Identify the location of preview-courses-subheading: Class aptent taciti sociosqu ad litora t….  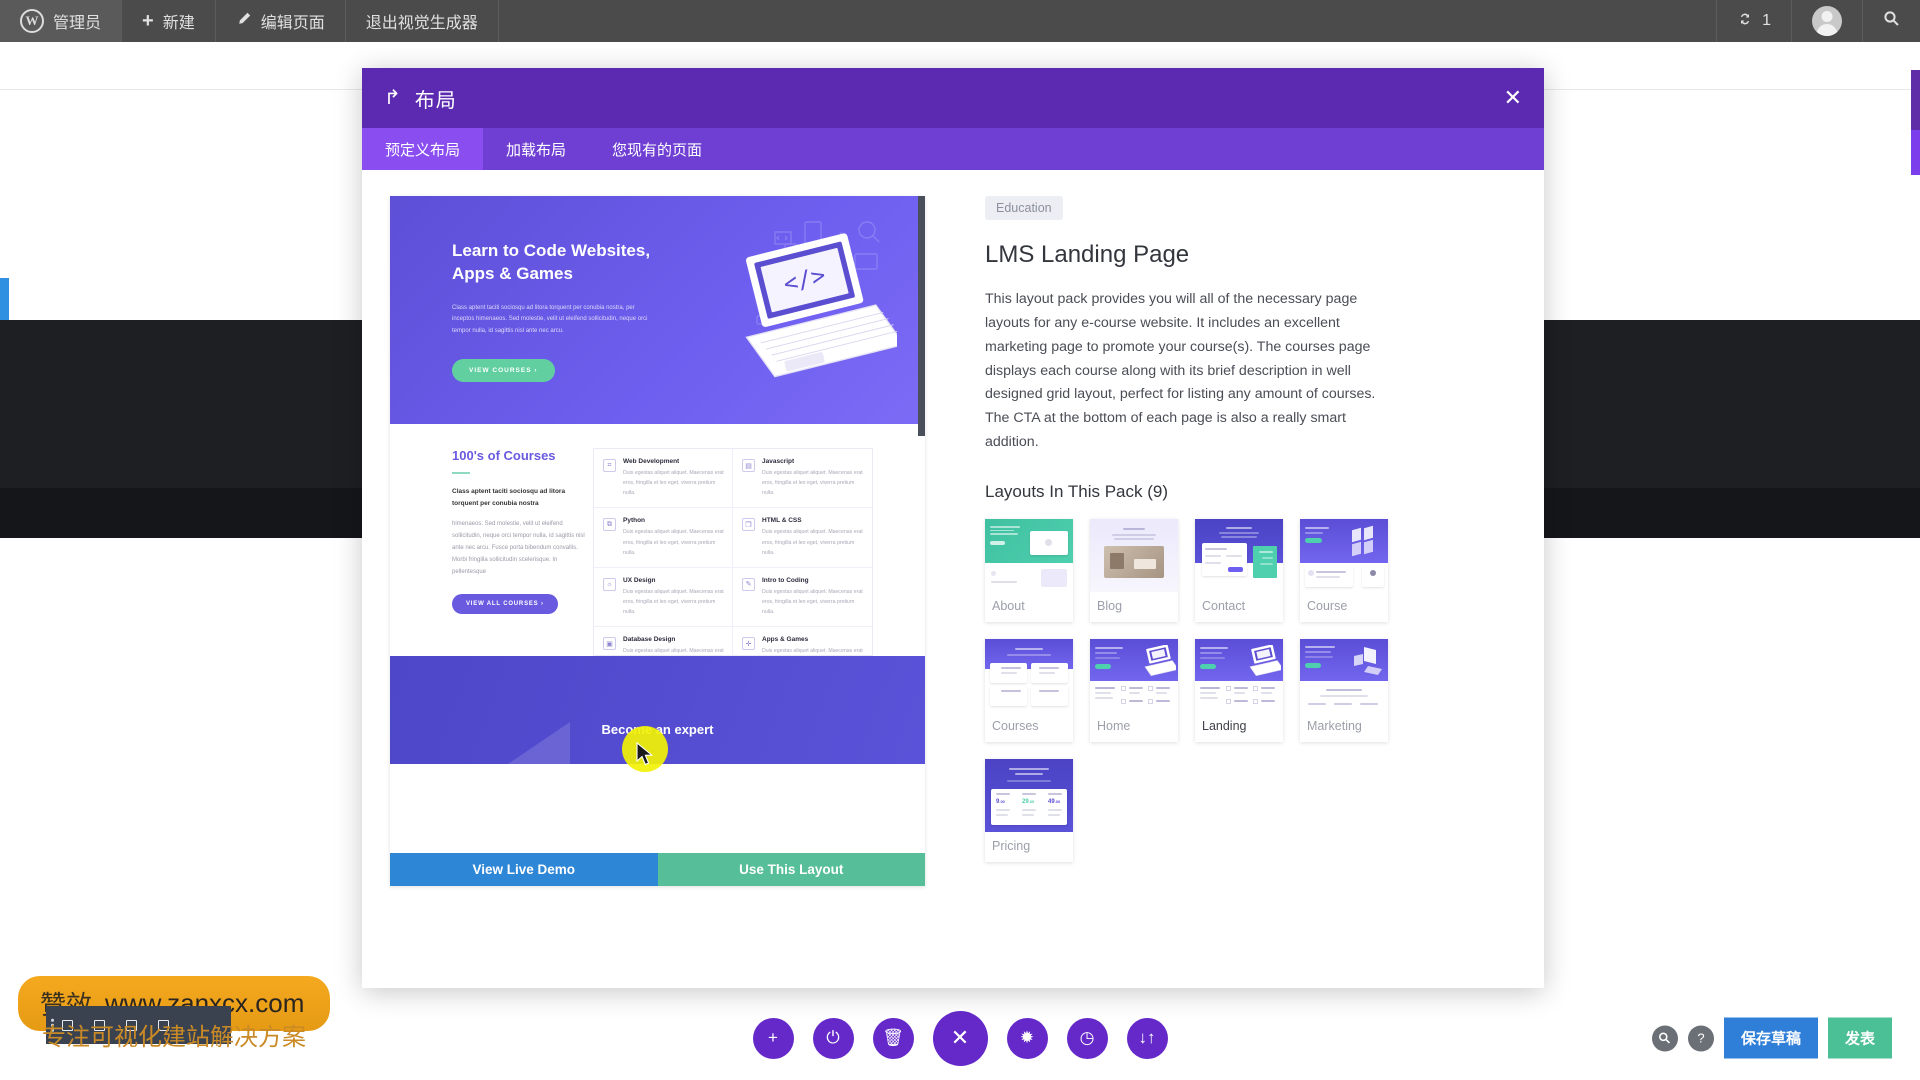
(509, 498).